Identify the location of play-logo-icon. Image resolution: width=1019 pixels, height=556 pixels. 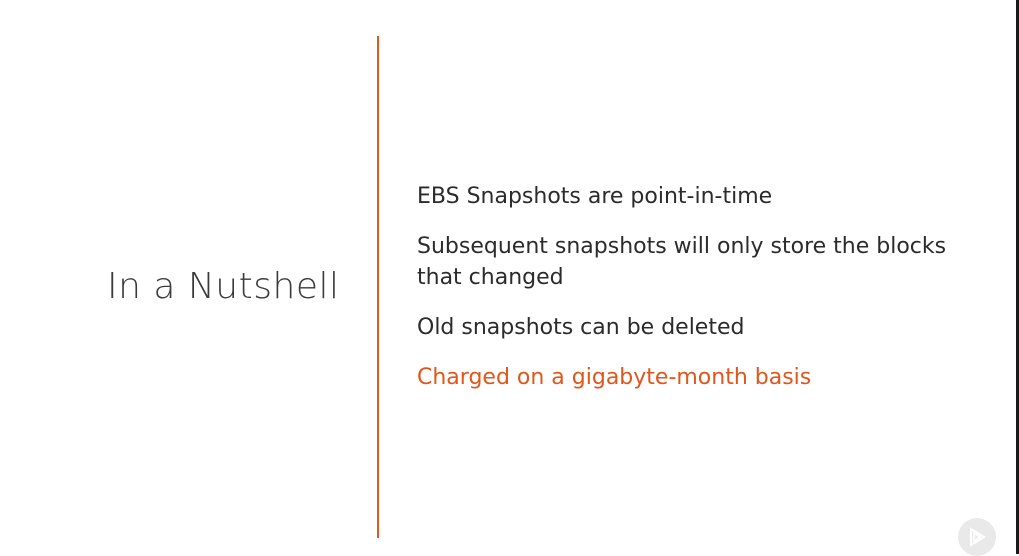
(977, 537).